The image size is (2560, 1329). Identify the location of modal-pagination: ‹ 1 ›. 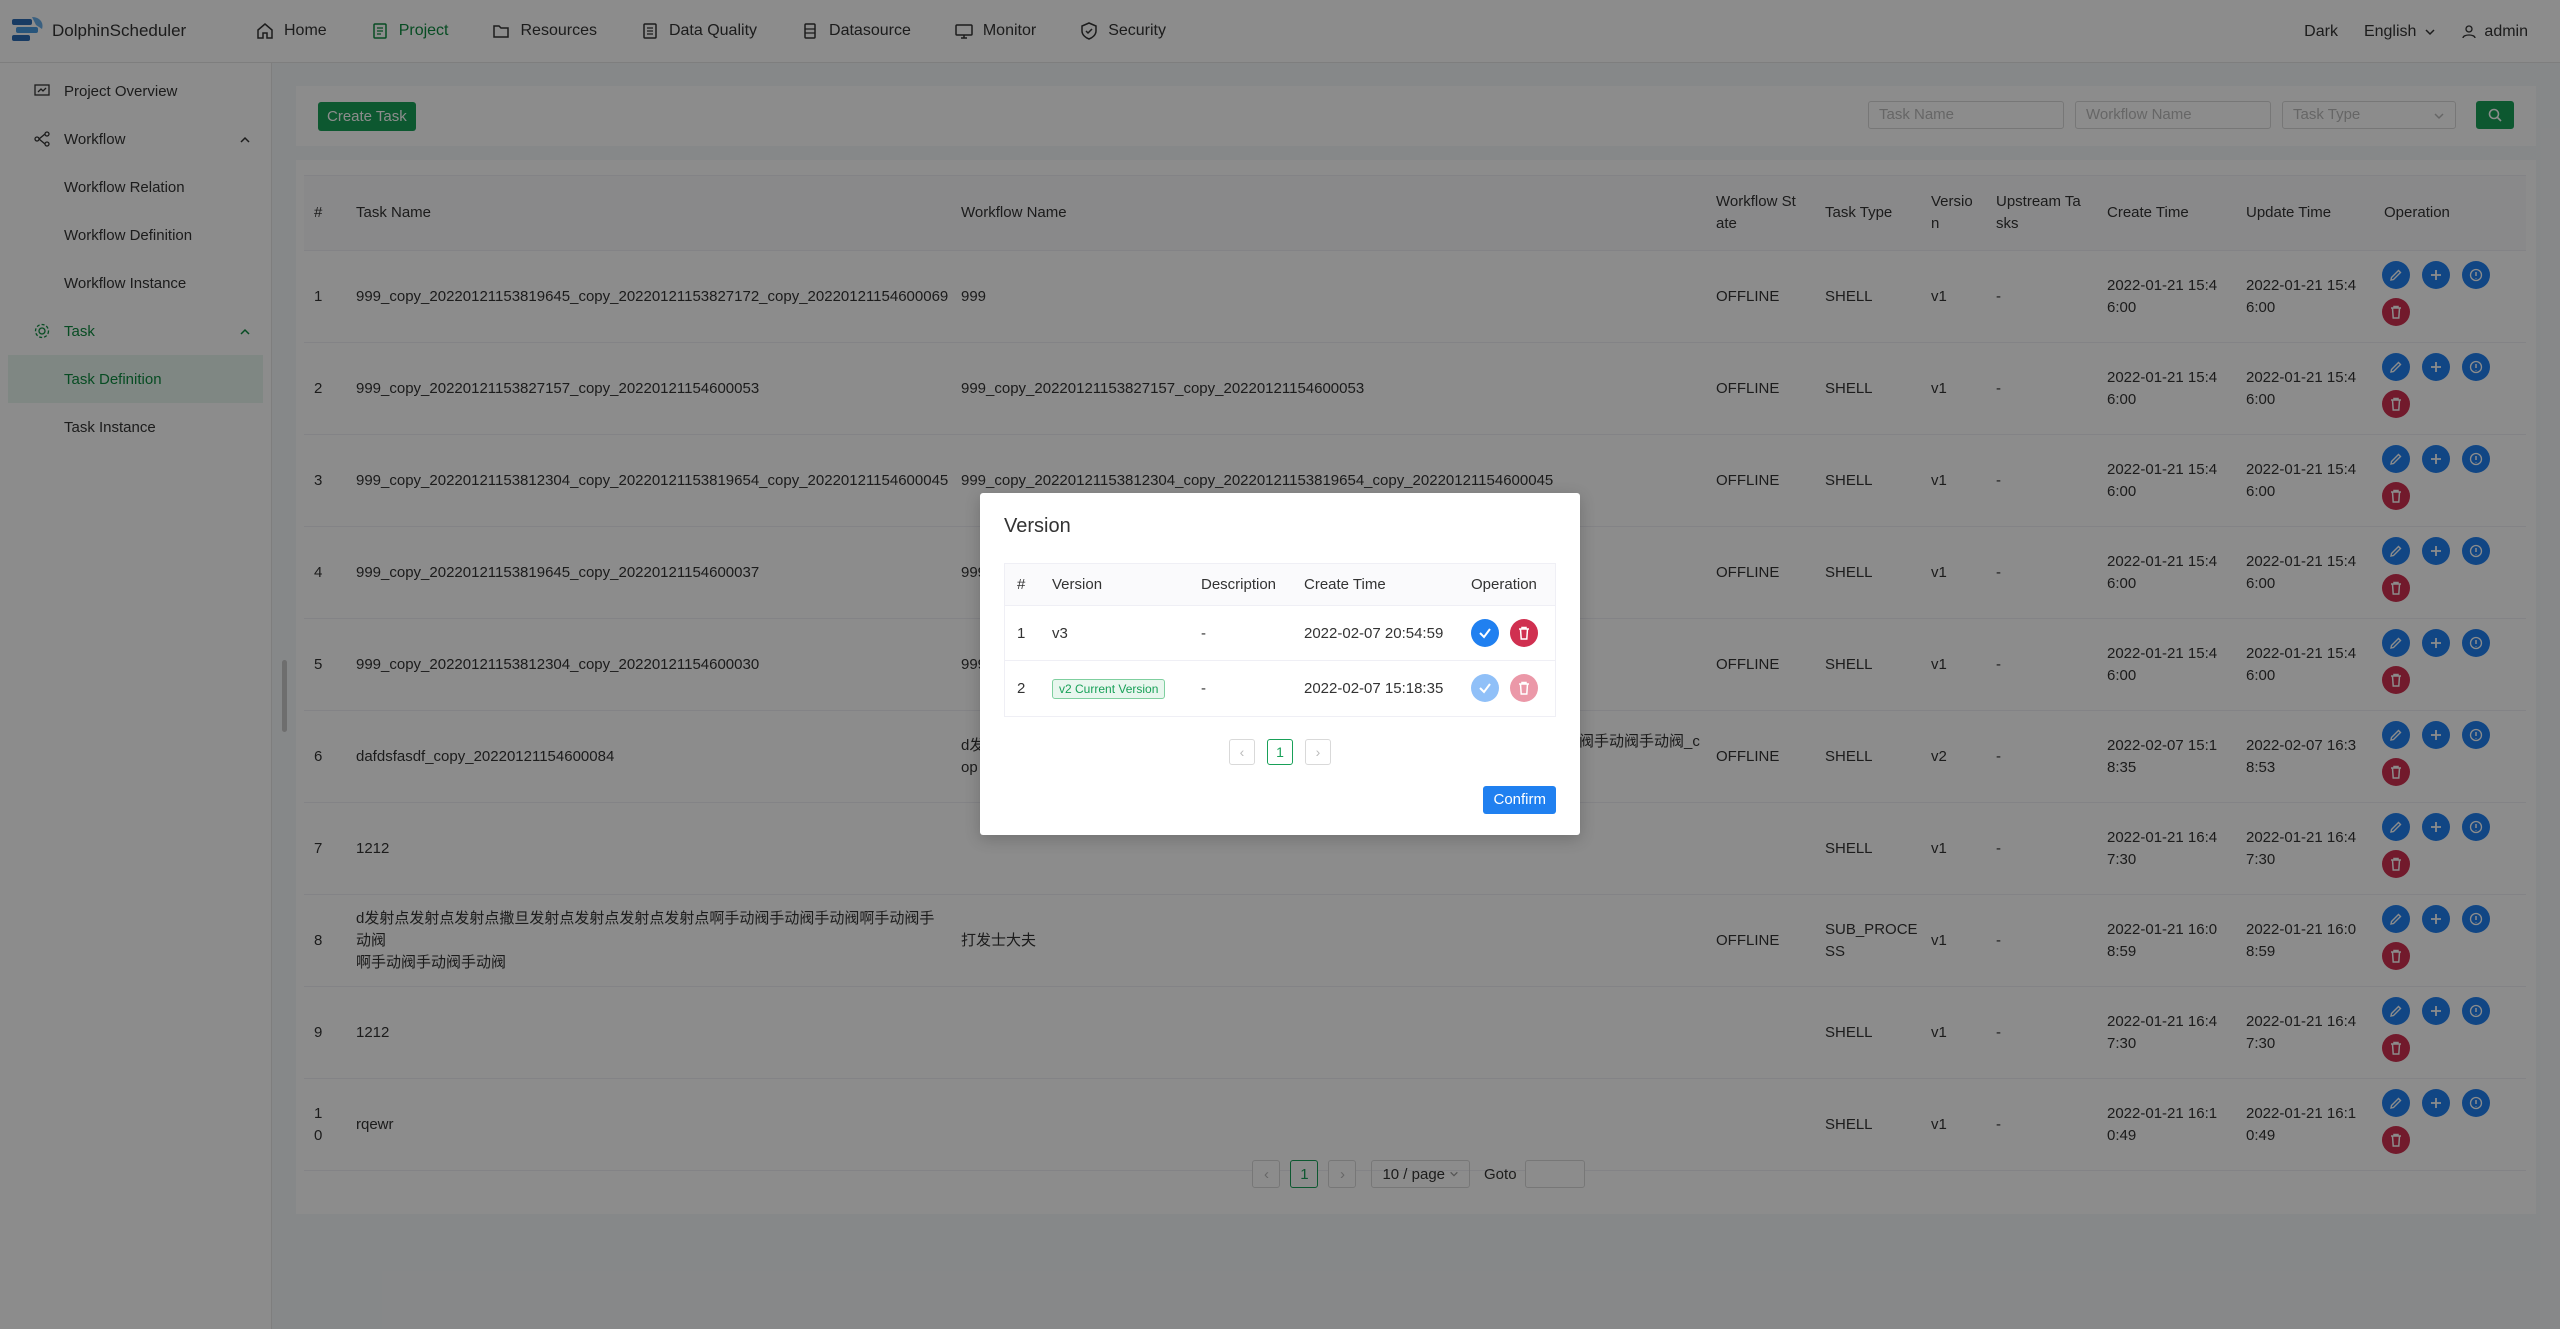
(1280, 752).